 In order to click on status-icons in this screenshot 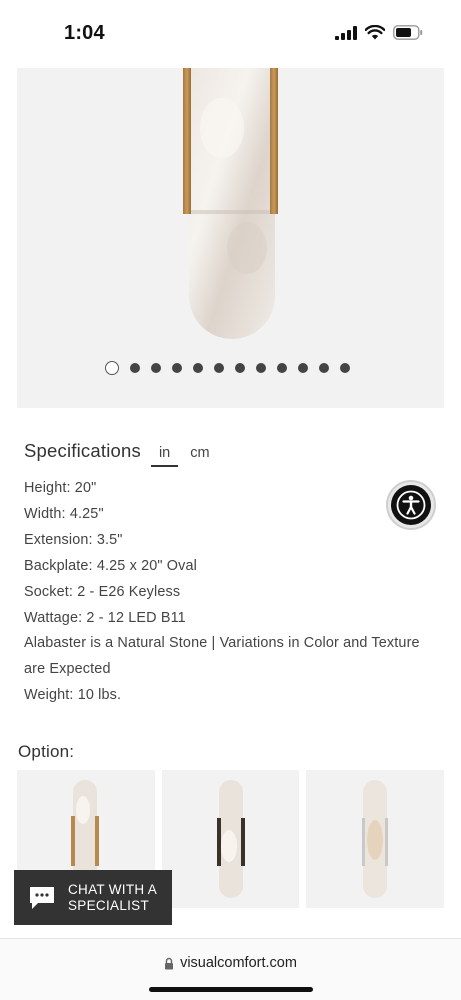, I will do `click(379, 32)`.